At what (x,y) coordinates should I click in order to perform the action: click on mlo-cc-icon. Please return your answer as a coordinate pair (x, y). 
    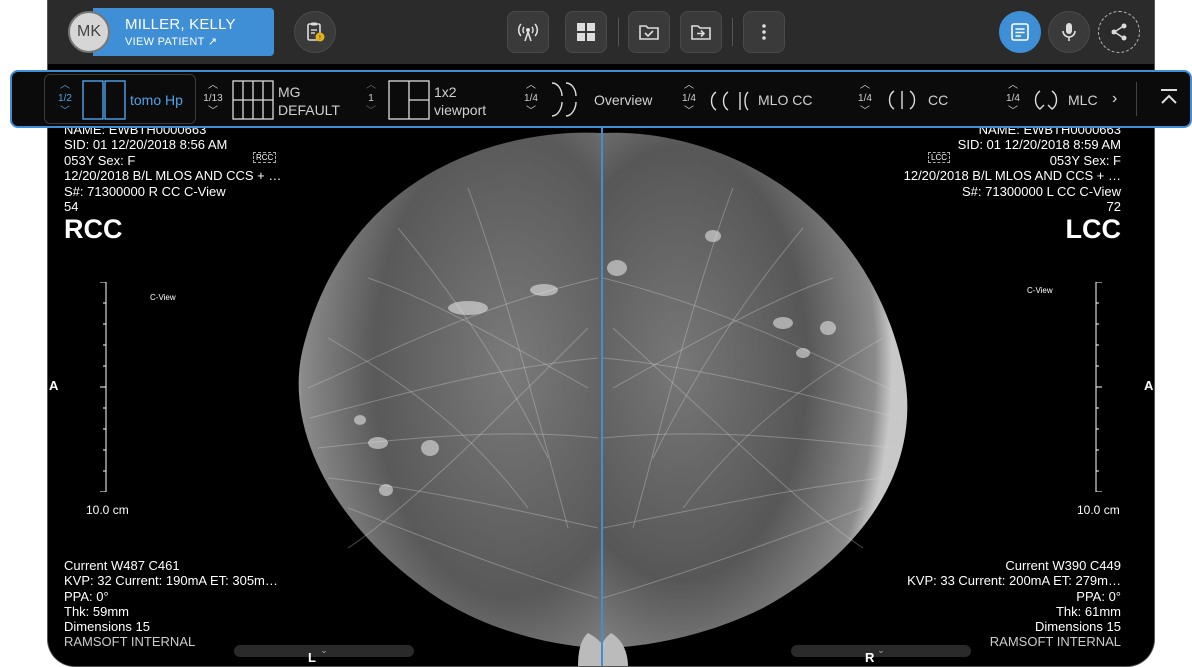
    Looking at the image, I should click on (729, 101).